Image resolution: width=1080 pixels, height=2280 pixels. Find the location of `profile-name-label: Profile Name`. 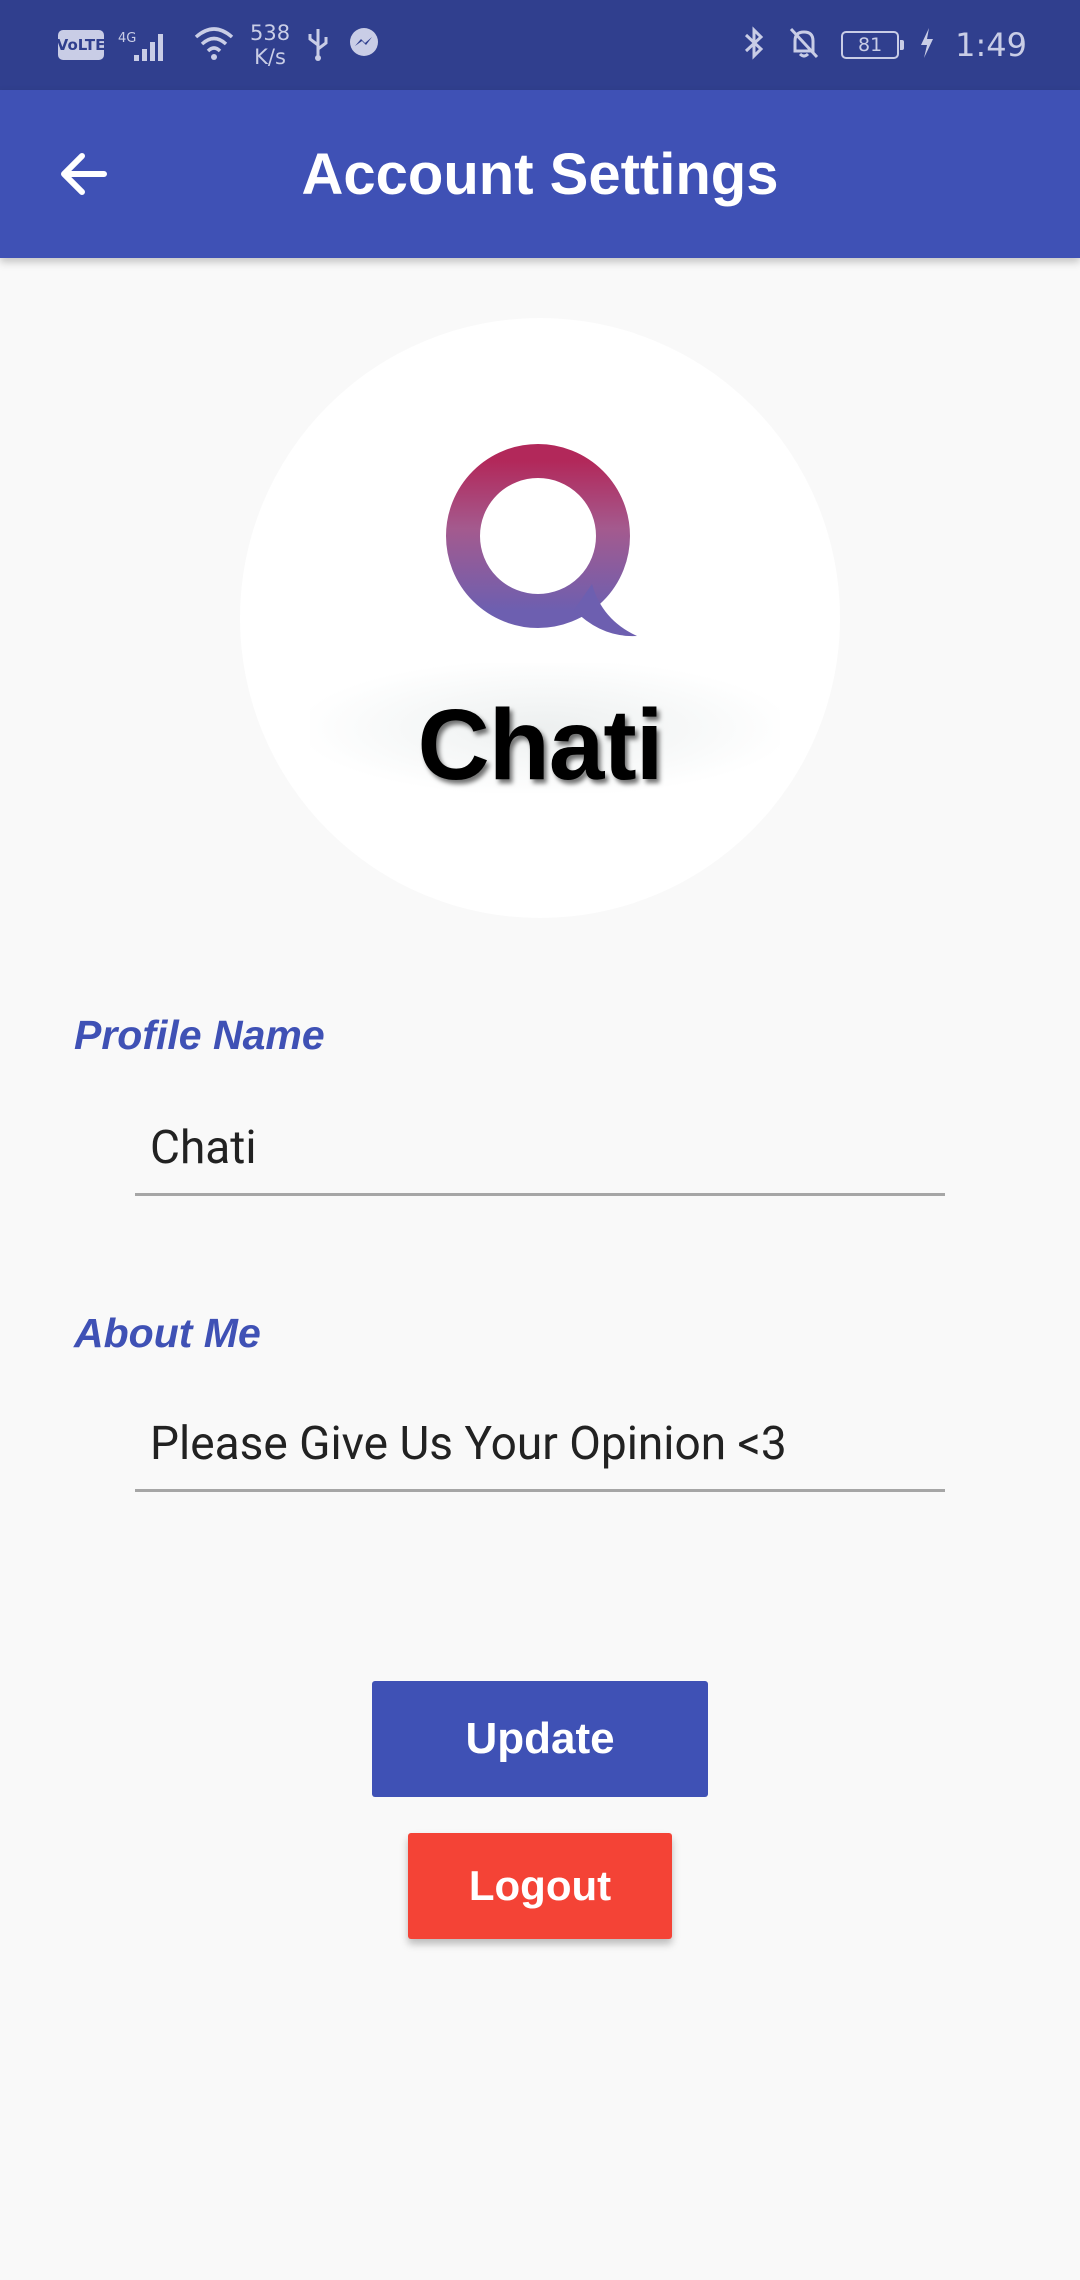

profile-name-label: Profile Name is located at coordinates (199, 1035).